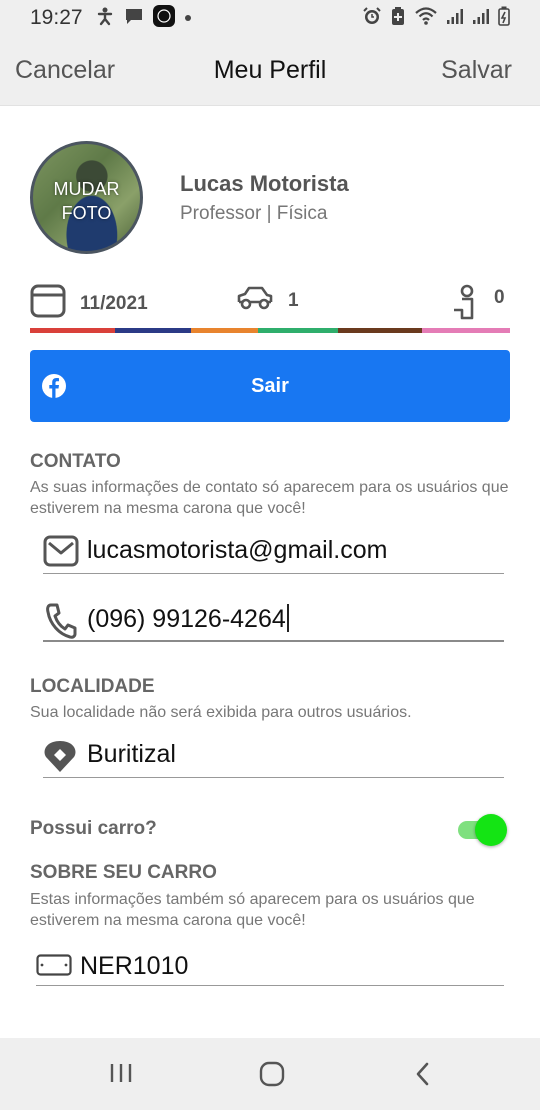 The image size is (540, 1110). Describe the element at coordinates (491, 830) in the screenshot. I see `toggle-knob` at that location.